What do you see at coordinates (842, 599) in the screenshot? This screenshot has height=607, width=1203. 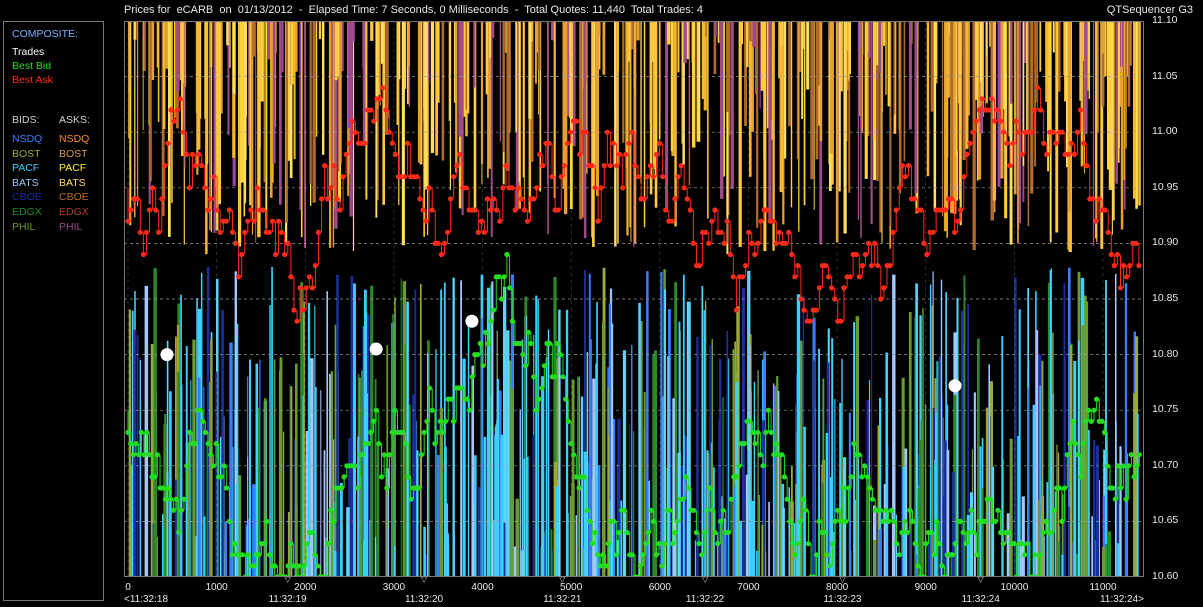 I see `time-tick-label: 11:32:23` at bounding box center [842, 599].